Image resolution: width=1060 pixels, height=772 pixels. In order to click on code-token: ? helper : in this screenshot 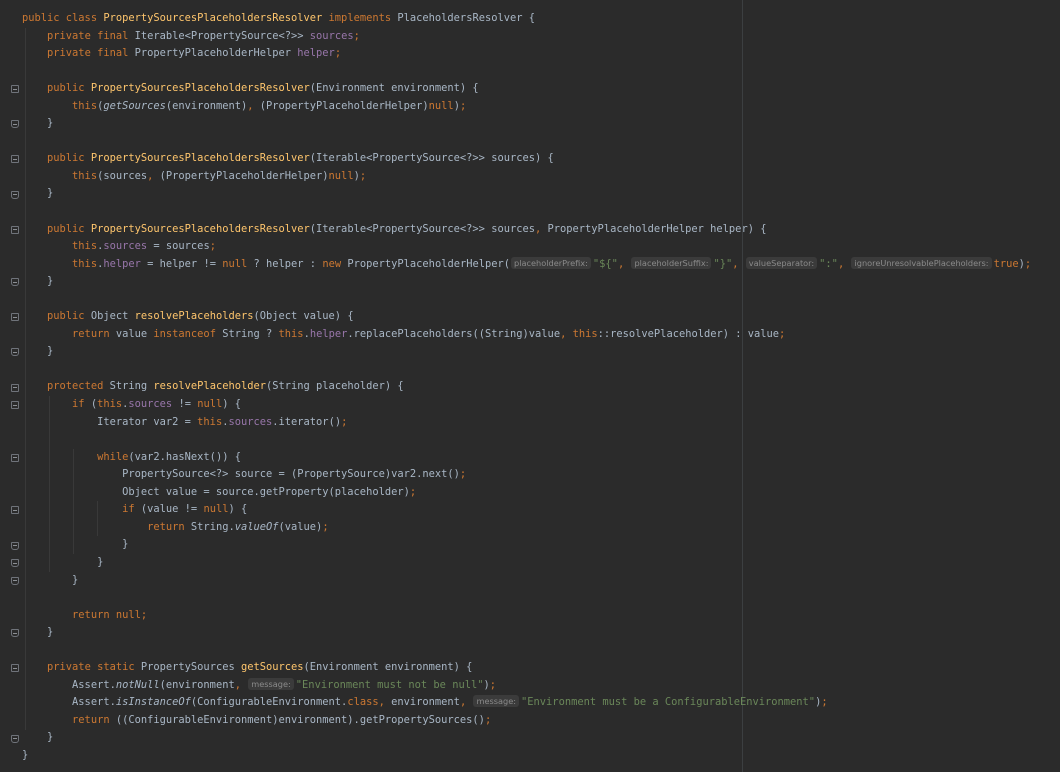, I will do `click(288, 263)`.